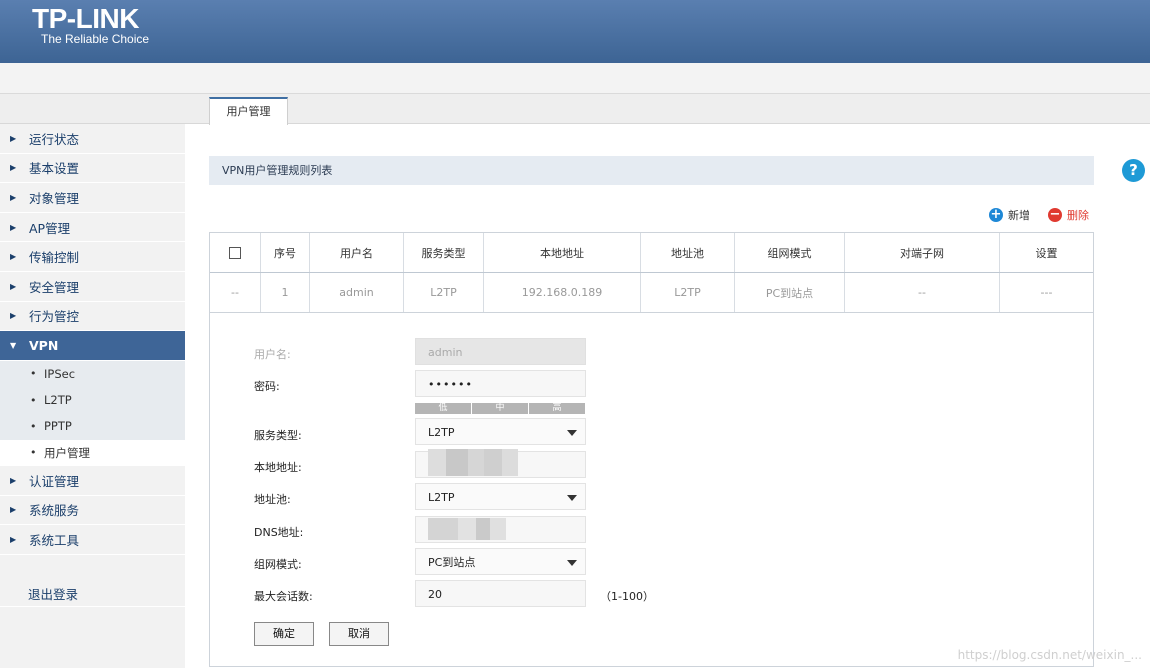 The image size is (1150, 668). Describe the element at coordinates (1133, 170) in the screenshot. I see `help-icon: ?` at that location.